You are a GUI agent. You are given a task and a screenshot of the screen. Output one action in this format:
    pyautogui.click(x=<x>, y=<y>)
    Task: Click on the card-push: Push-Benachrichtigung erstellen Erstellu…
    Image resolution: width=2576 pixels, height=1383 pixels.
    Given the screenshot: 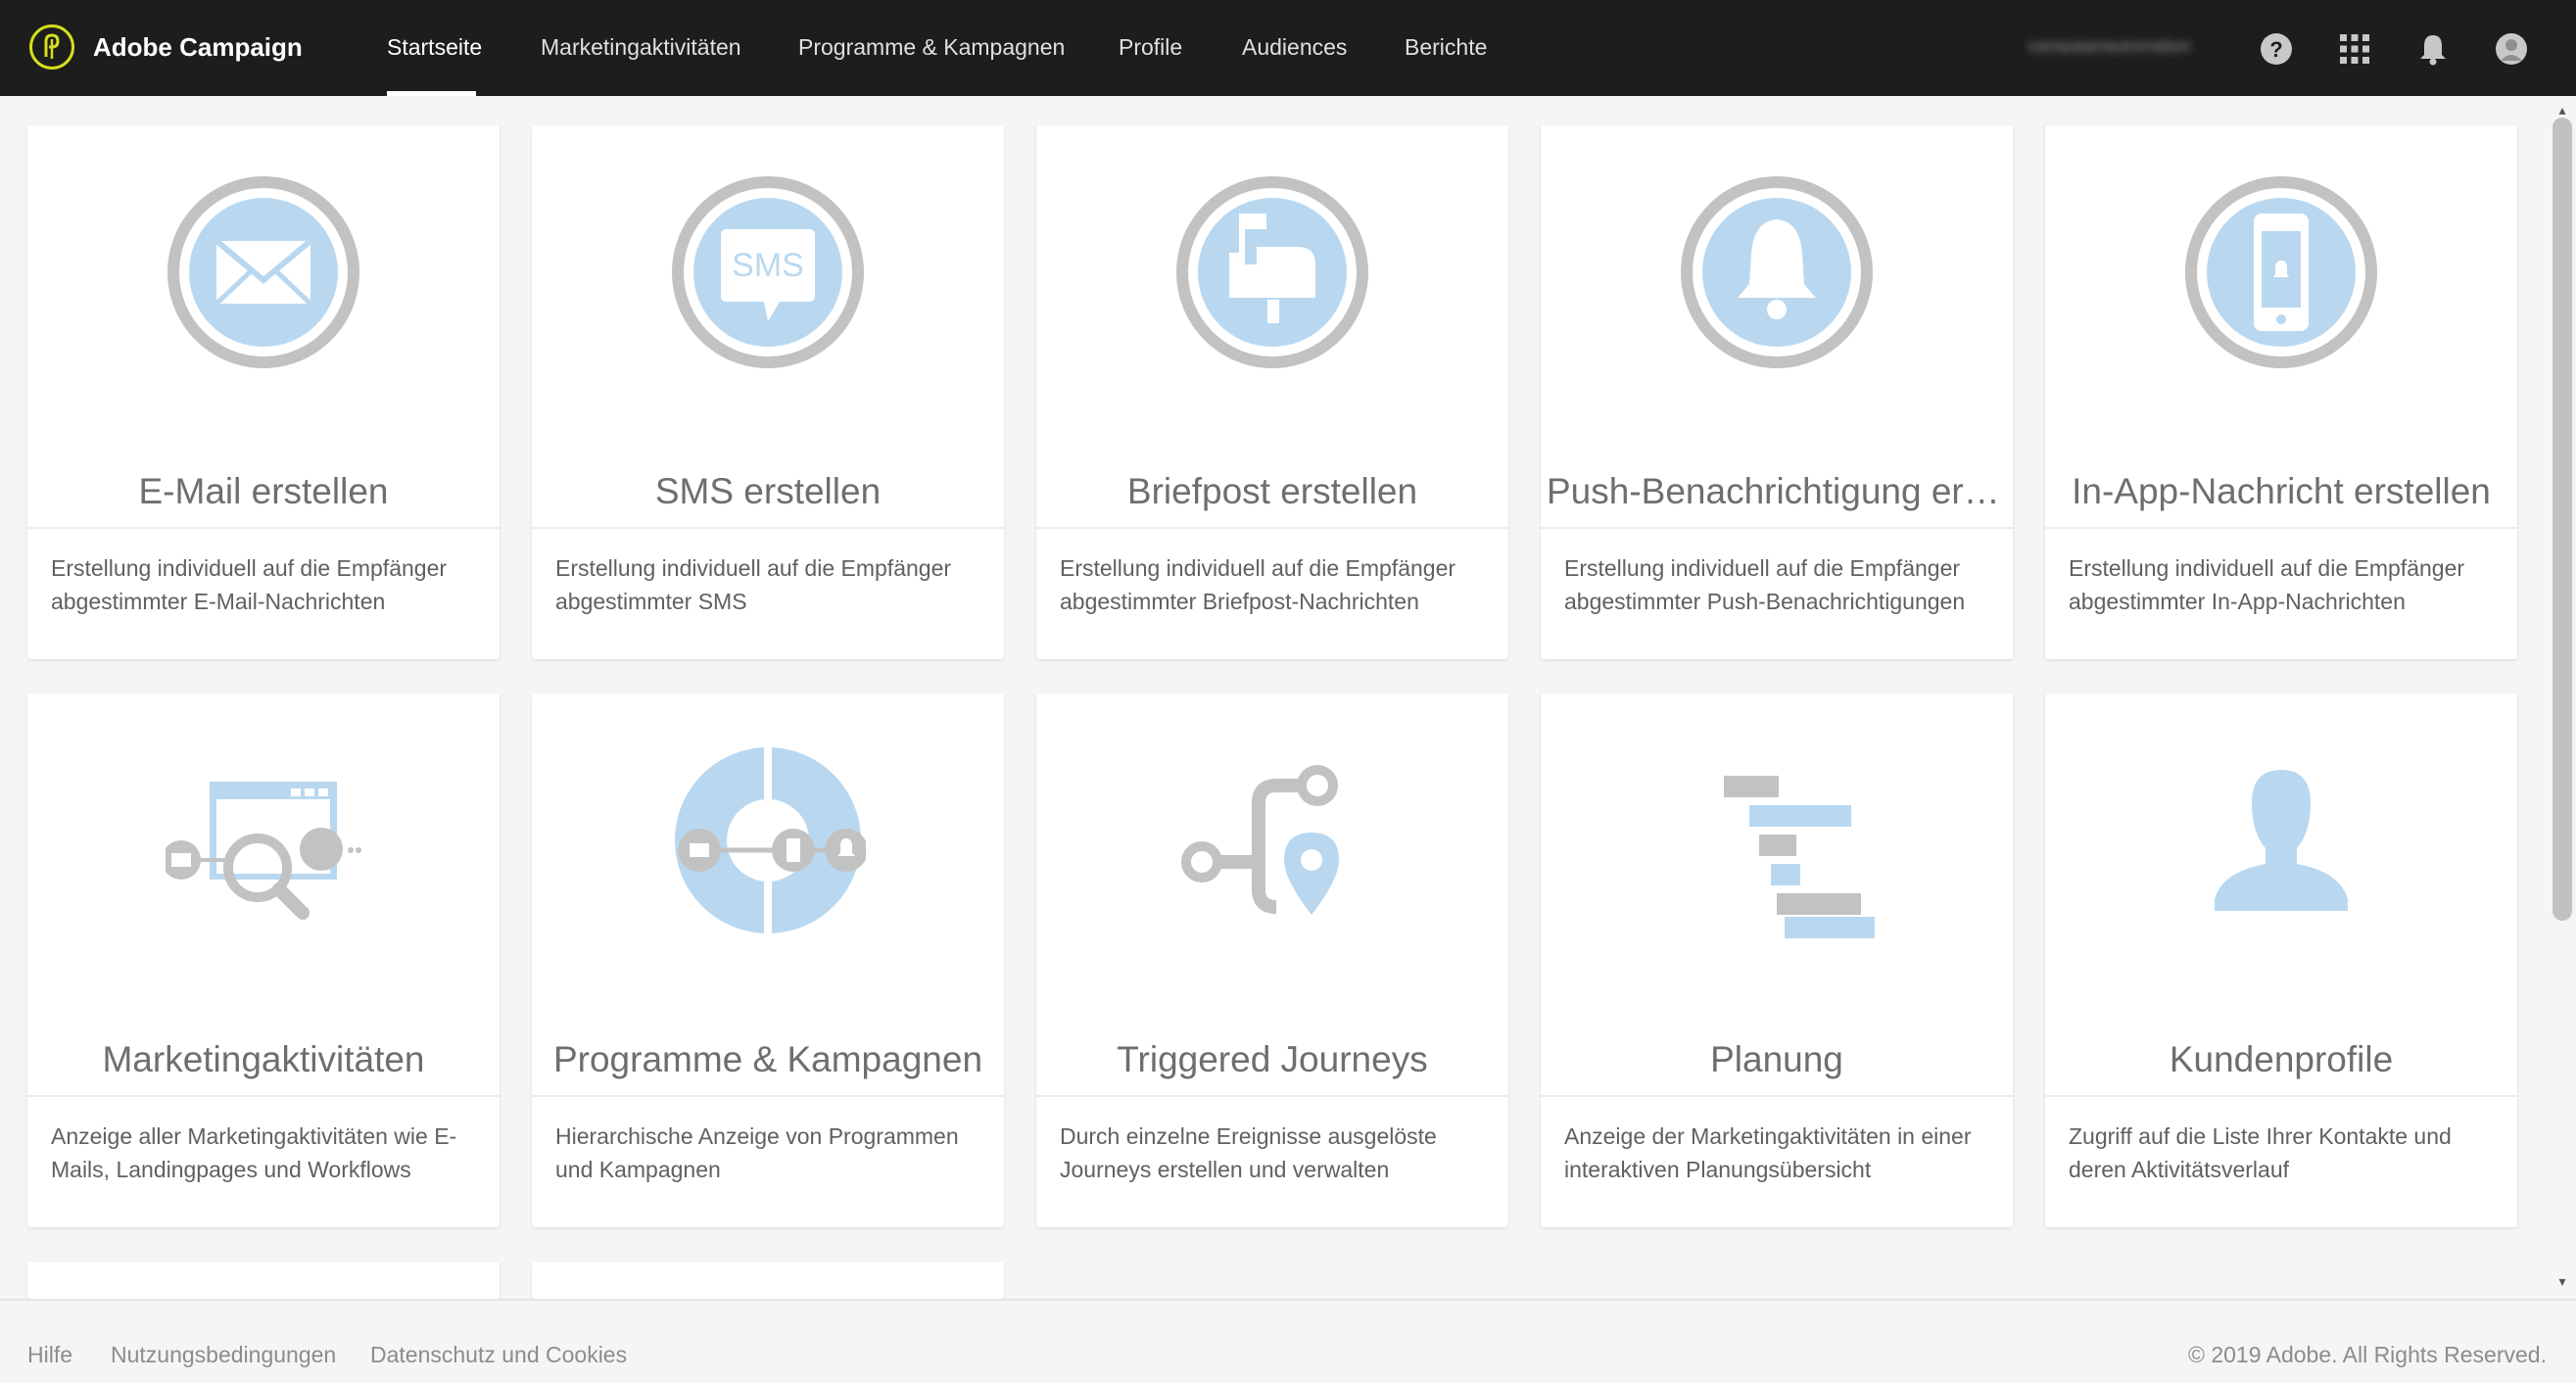 What is the action you would take?
    pyautogui.click(x=1777, y=392)
    